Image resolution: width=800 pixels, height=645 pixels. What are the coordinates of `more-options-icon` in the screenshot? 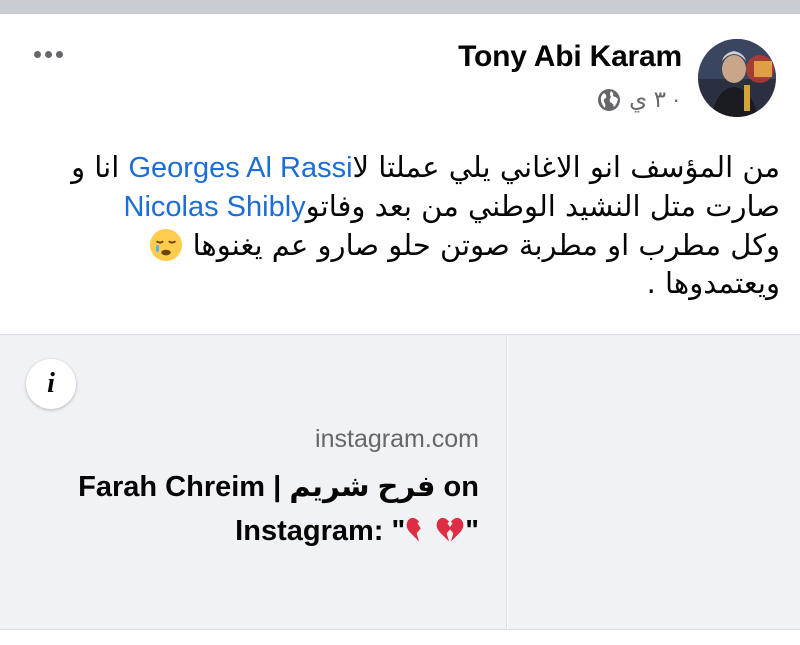 It's located at (48, 54).